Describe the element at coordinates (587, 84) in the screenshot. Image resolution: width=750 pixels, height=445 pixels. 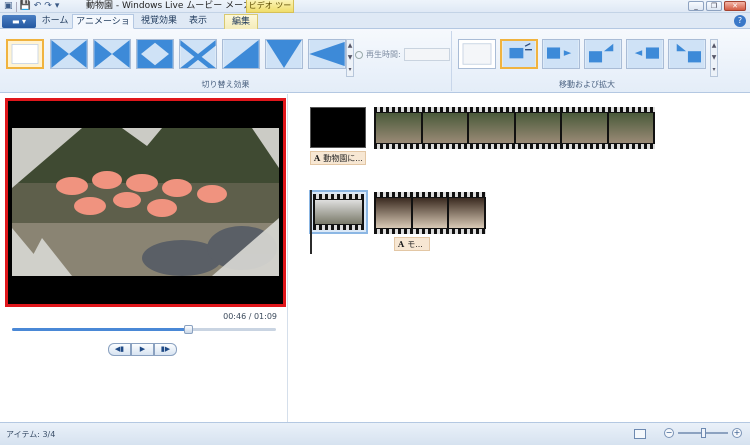
I see `pan-zoom-group-label: 移動および拡大` at that location.